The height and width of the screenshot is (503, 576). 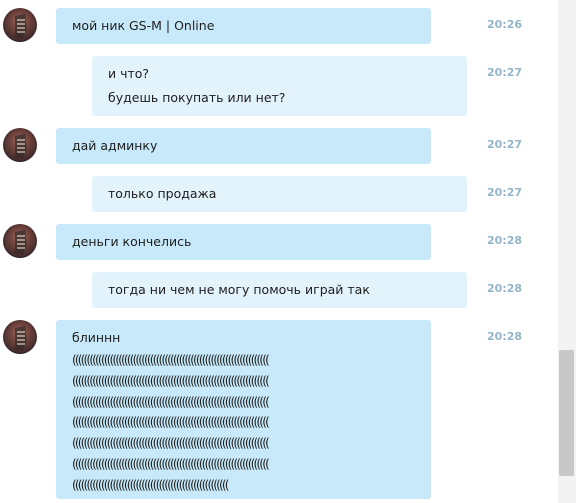 What do you see at coordinates (243, 242) in the screenshot?
I see `message-bubble-incoming: деньги кончелись` at bounding box center [243, 242].